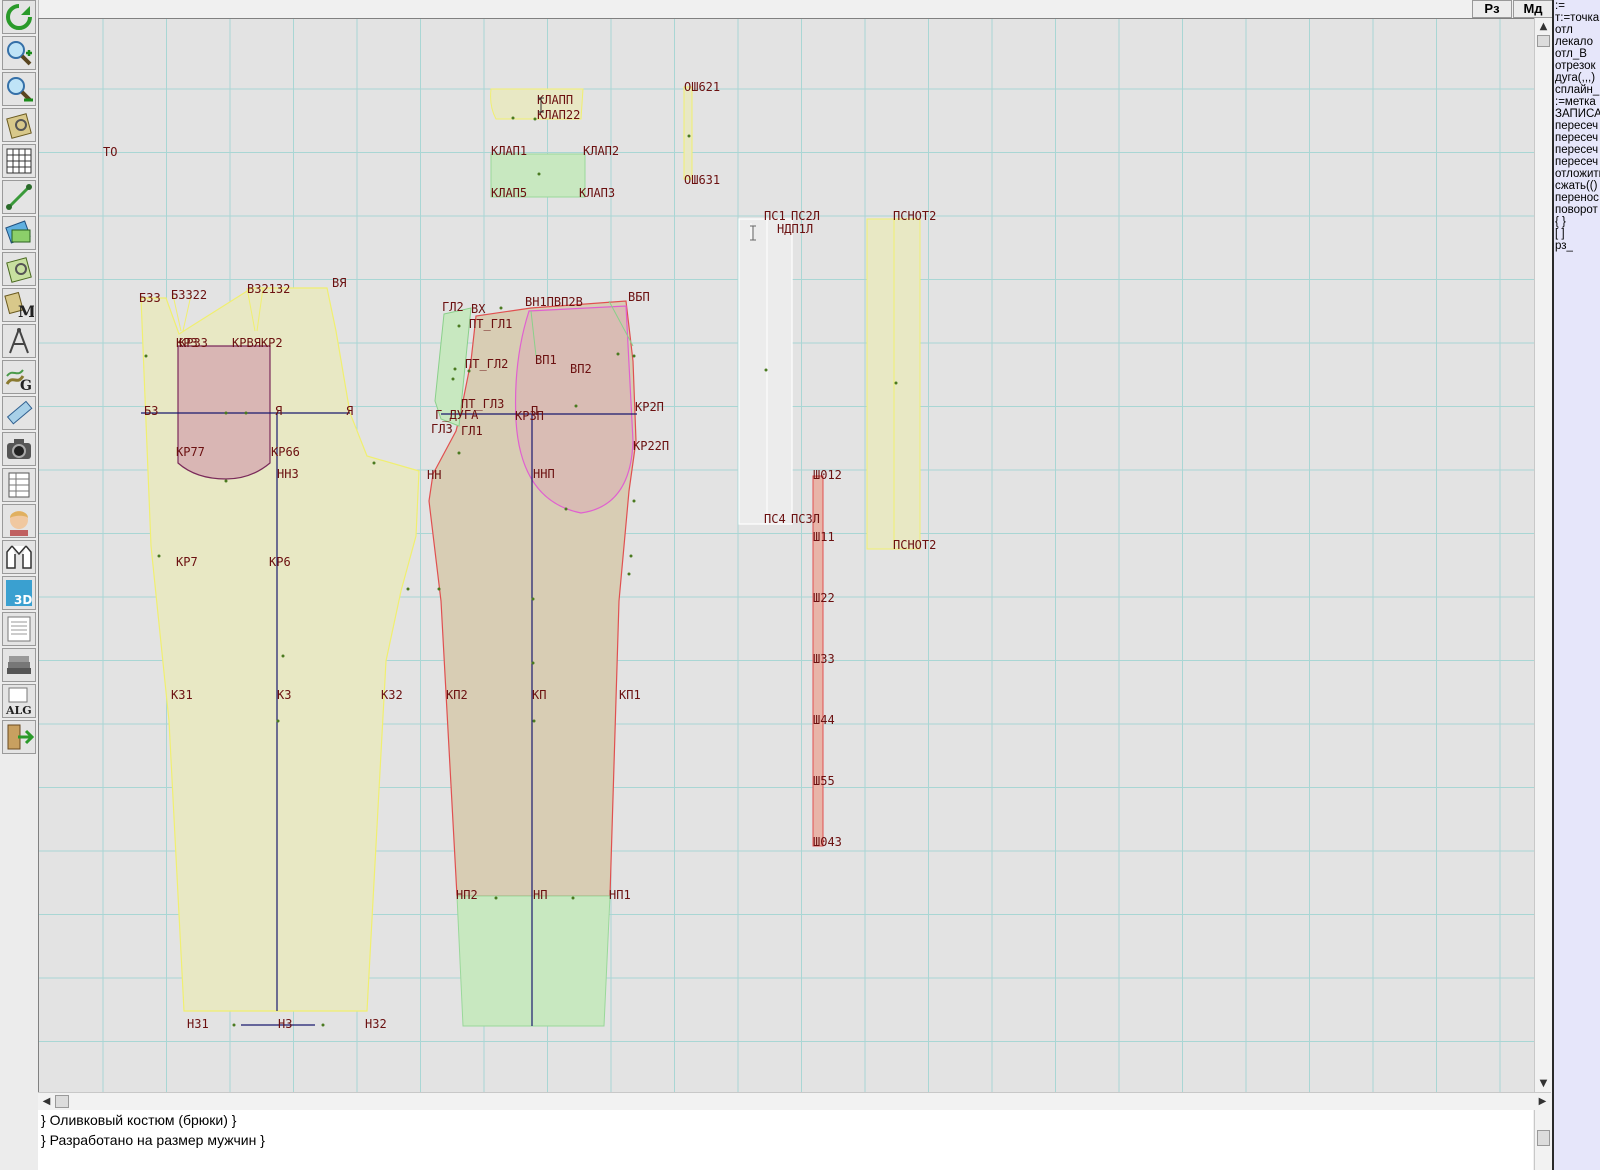 The width and height of the screenshot is (1600, 1170). Describe the element at coordinates (19, 413) in the screenshot. I see `ruler-button` at that location.